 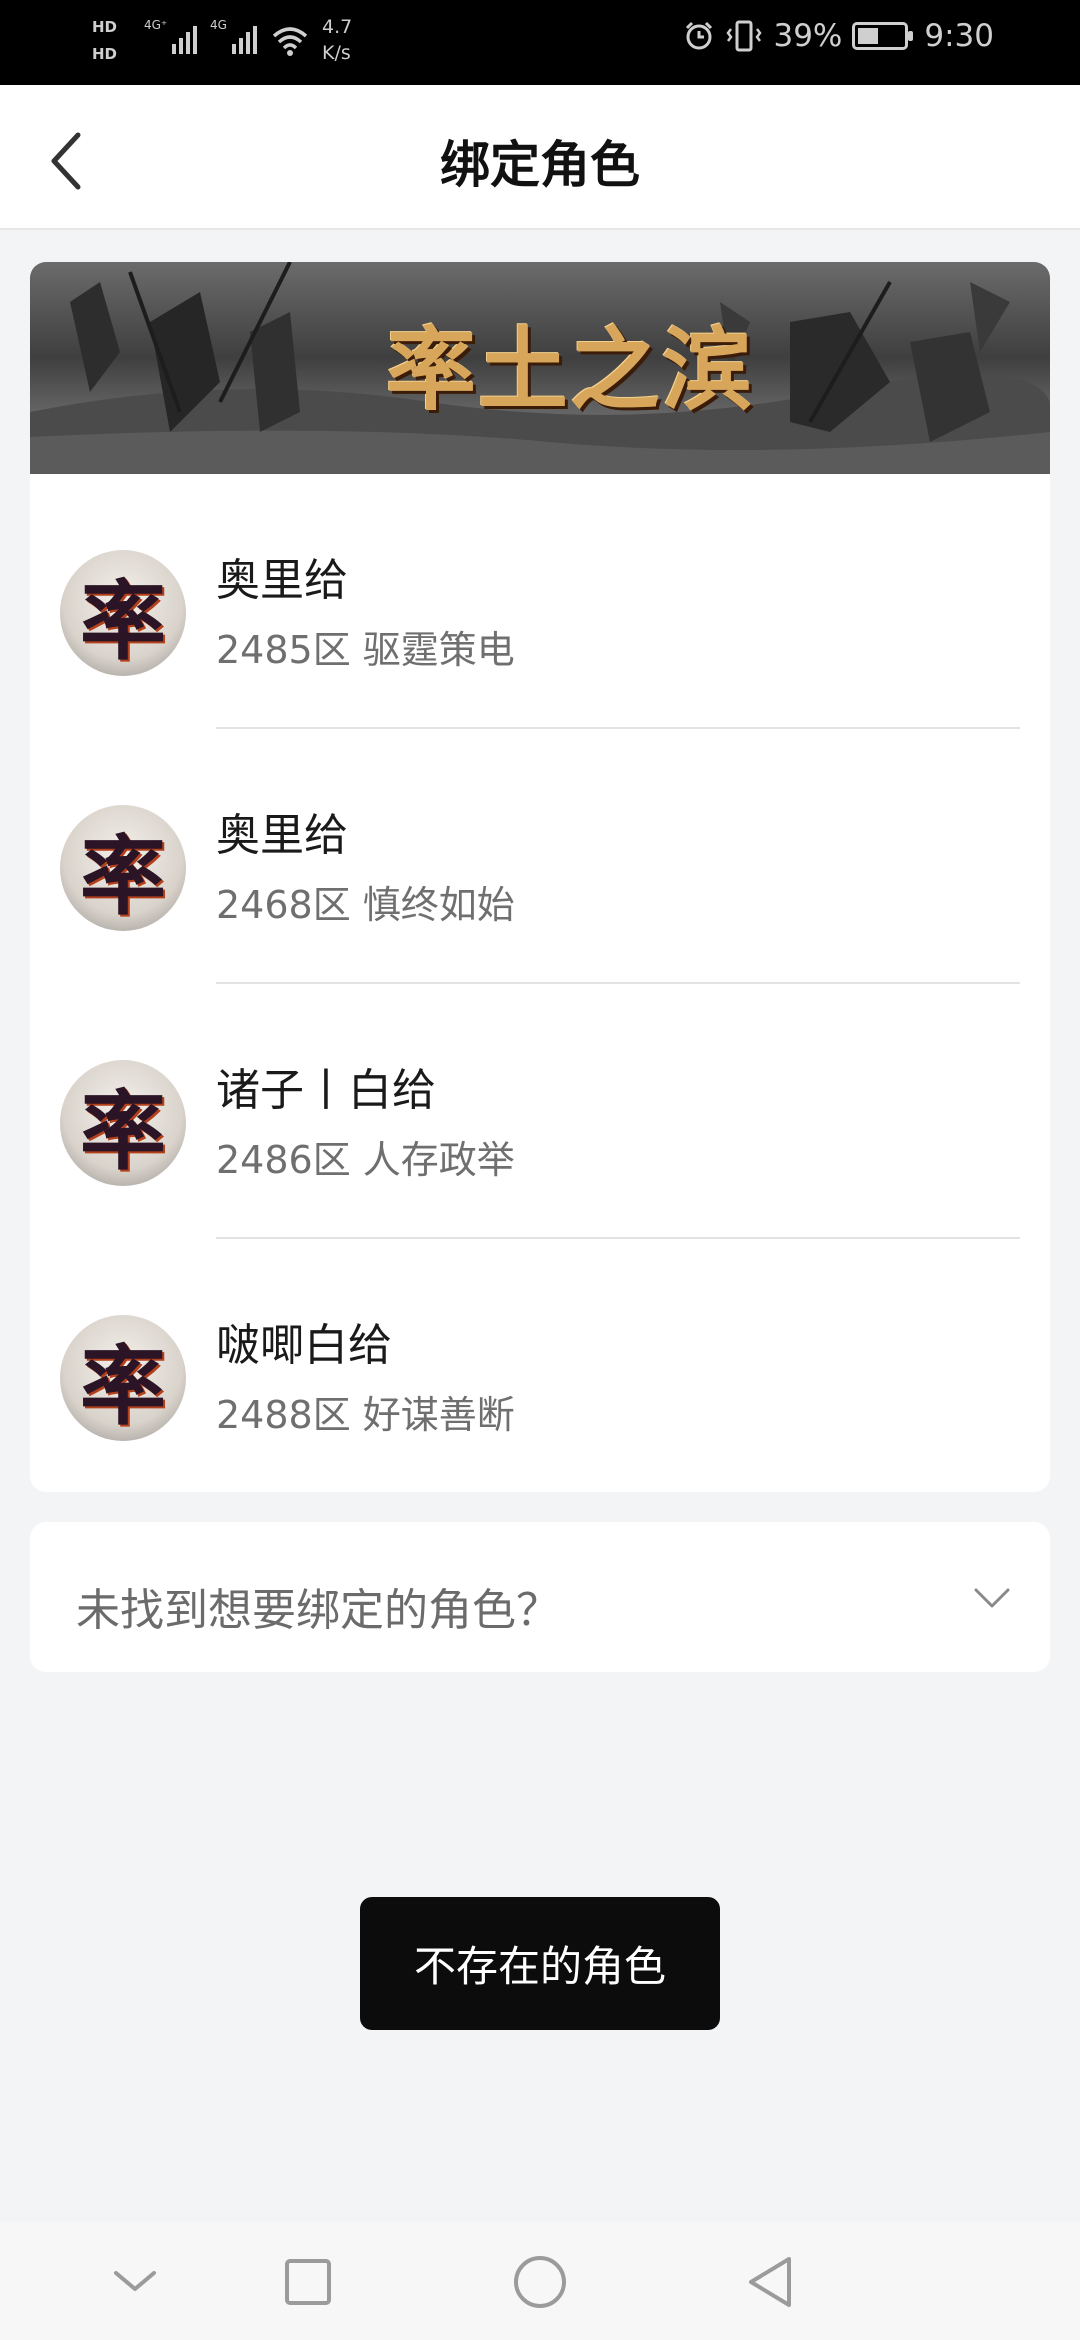 What do you see at coordinates (992, 1598) in the screenshot?
I see `chevron-down-icon` at bounding box center [992, 1598].